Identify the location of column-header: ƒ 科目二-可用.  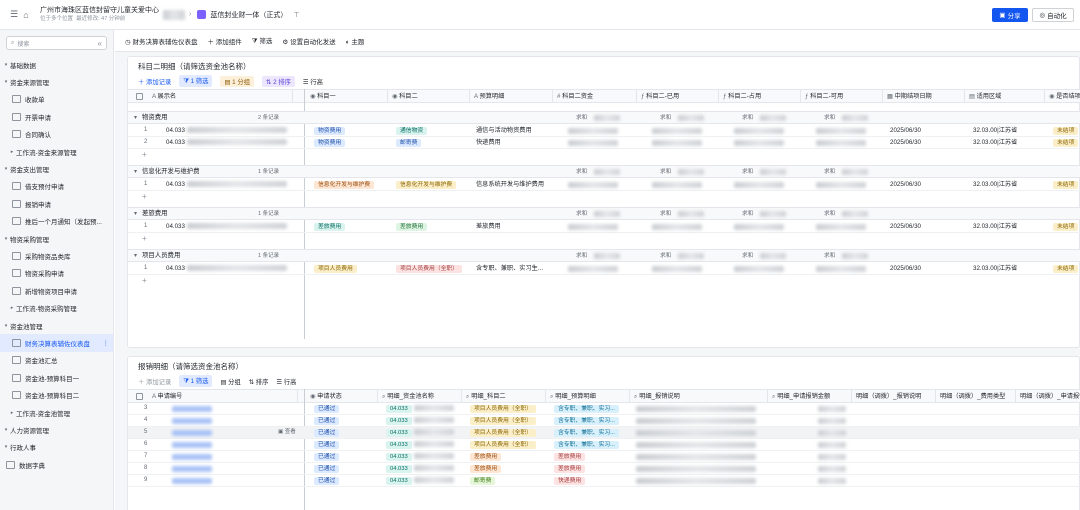
(842, 96).